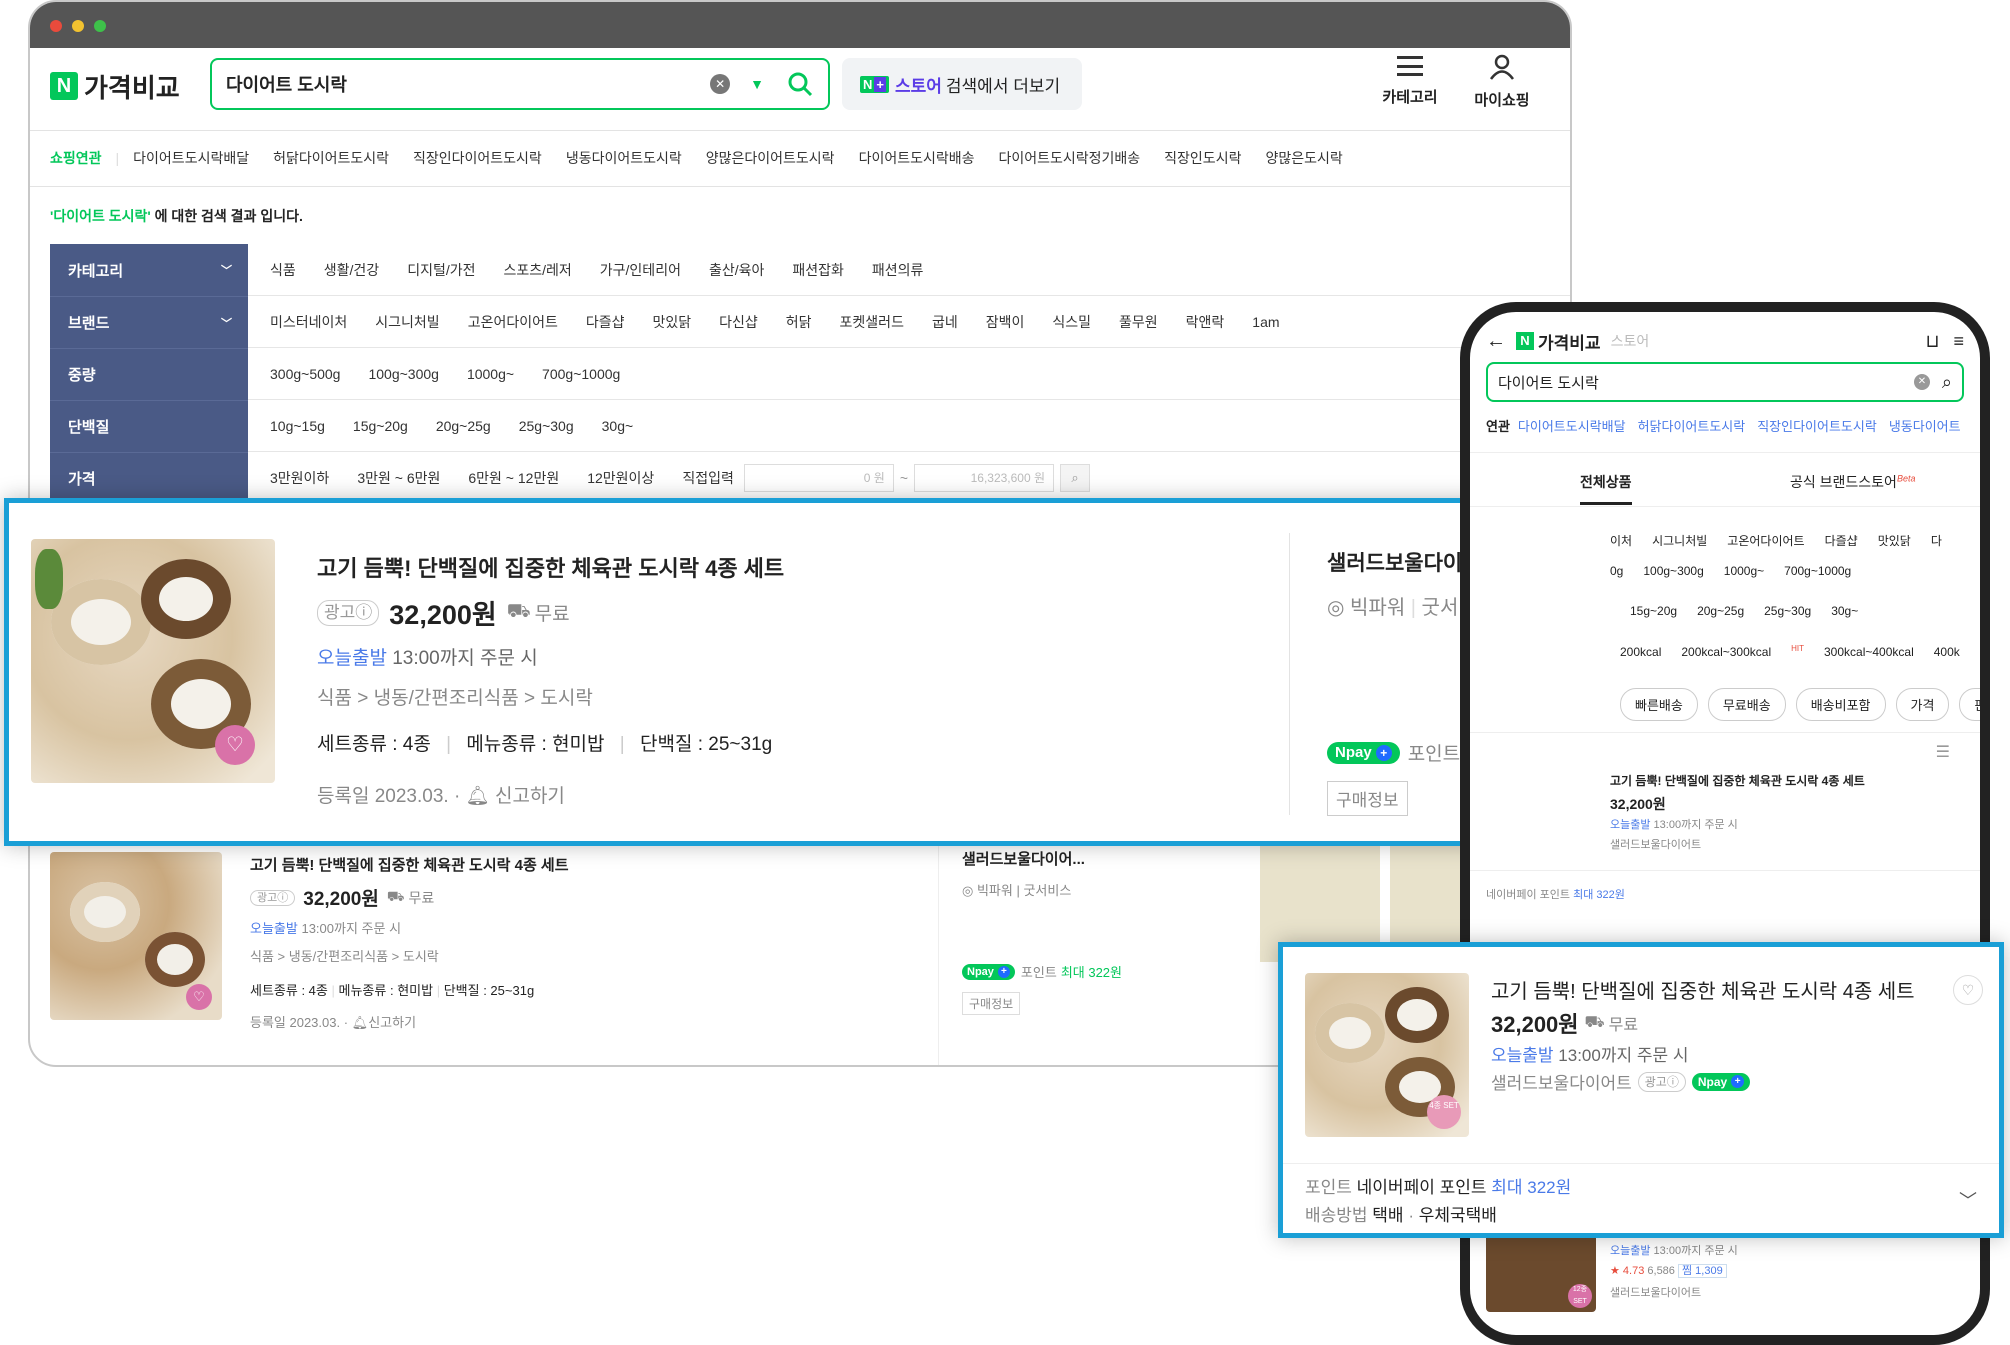 The image size is (2010, 1345). Describe the element at coordinates (1138, 322) in the screenshot. I see `filter-option: 풀무원` at that location.